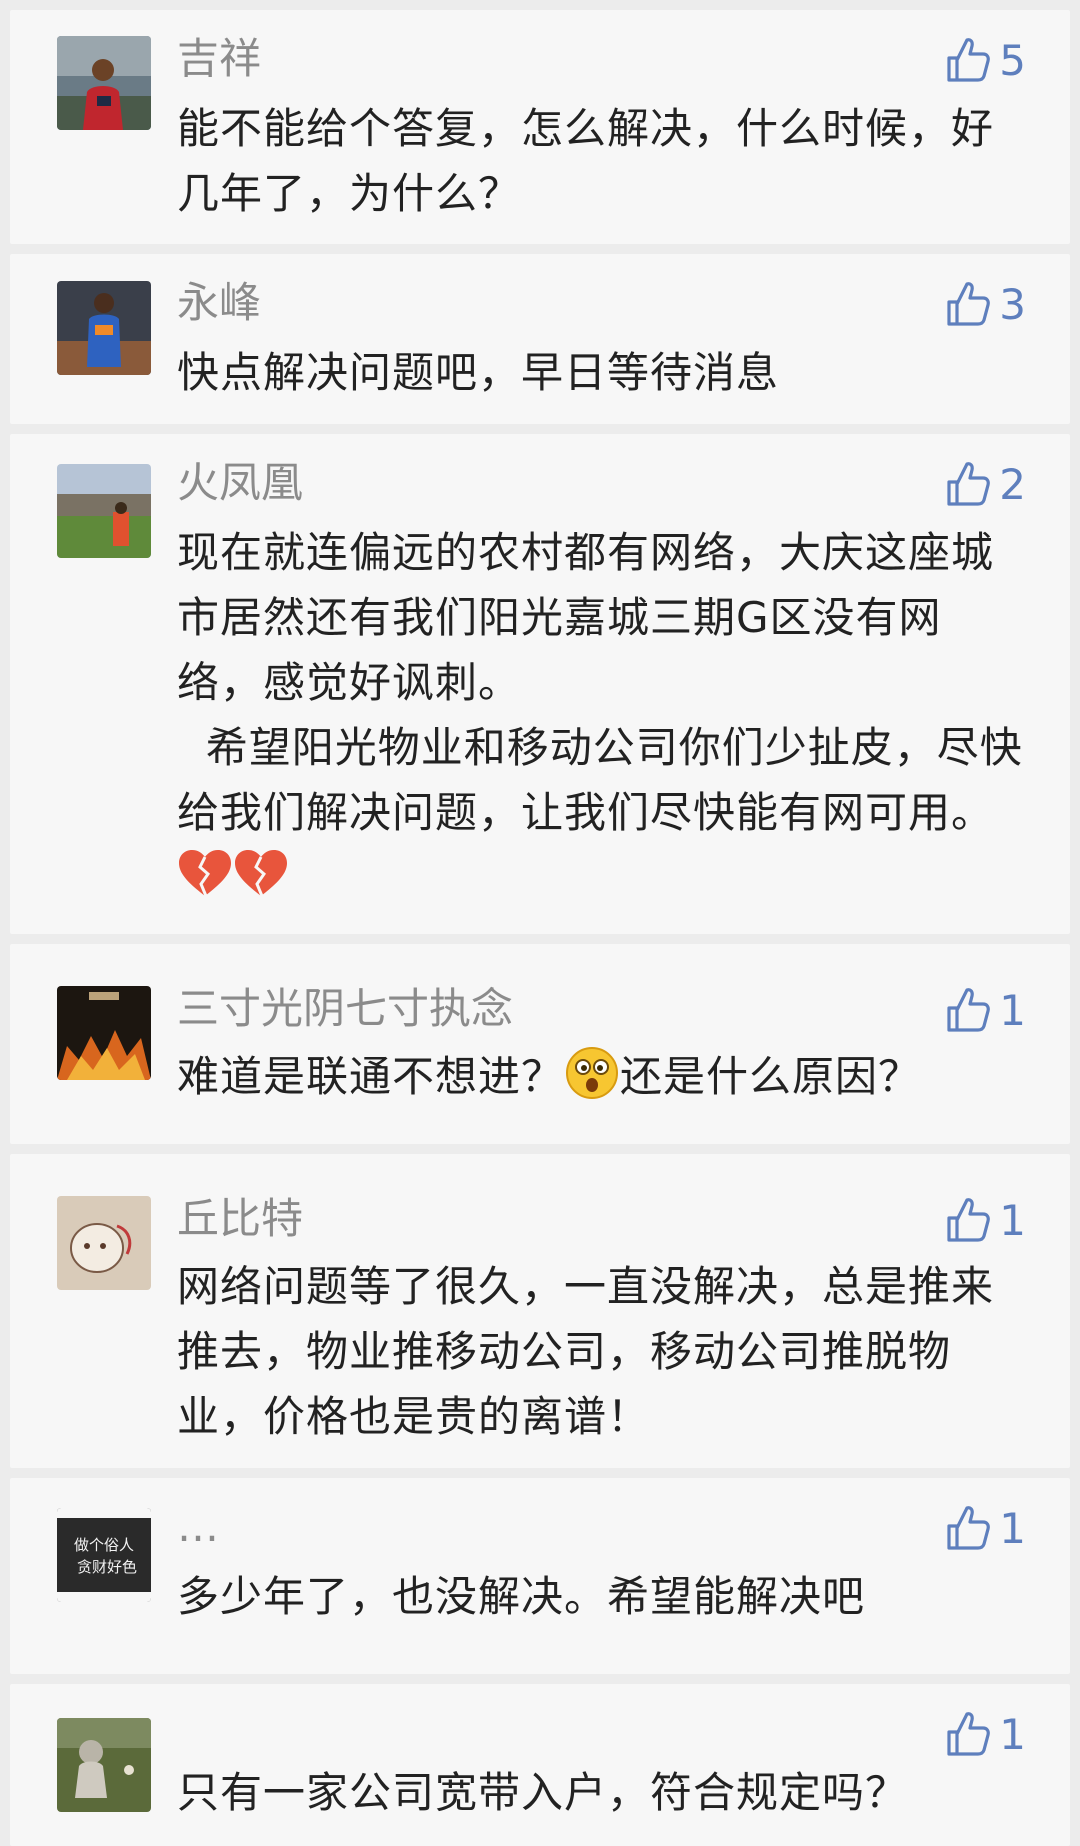 The image size is (1080, 1846). Describe the element at coordinates (543, 1792) in the screenshot. I see `comment-text: 只有一家公司宽带入户，符合规定吗？` at that location.